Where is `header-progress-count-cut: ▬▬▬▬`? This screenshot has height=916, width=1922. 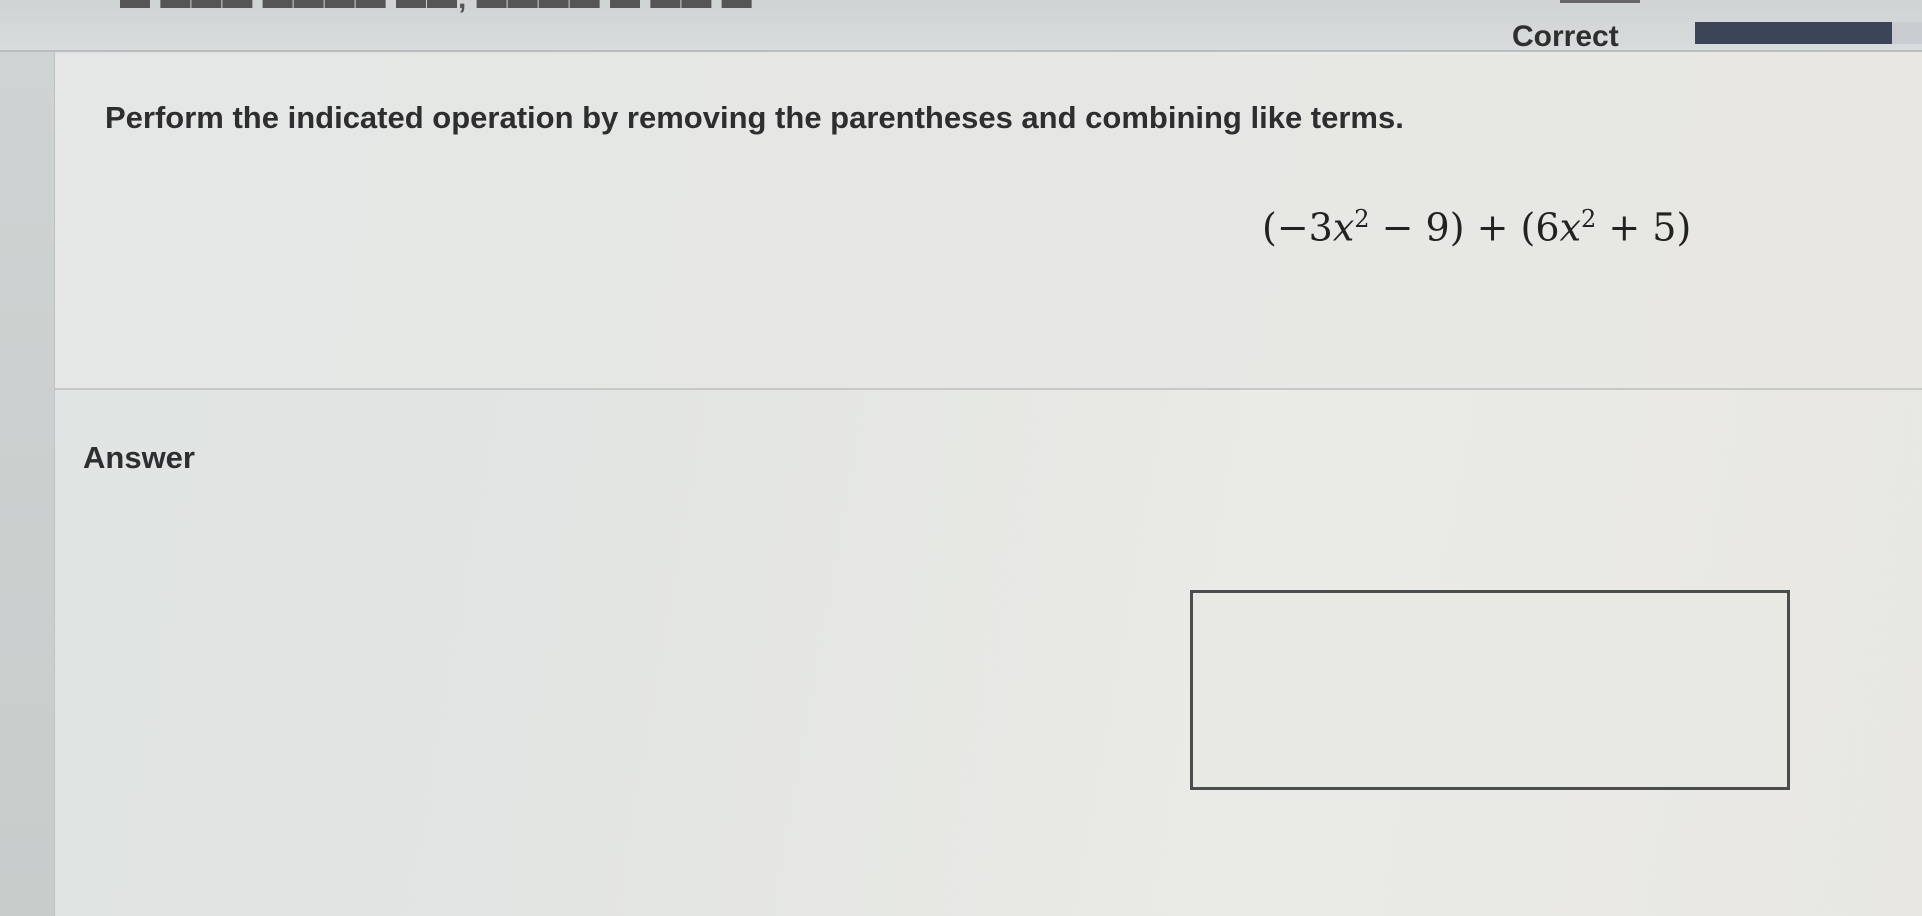
header-progress-count-cut: ▬▬▬▬ is located at coordinates (1600, 4).